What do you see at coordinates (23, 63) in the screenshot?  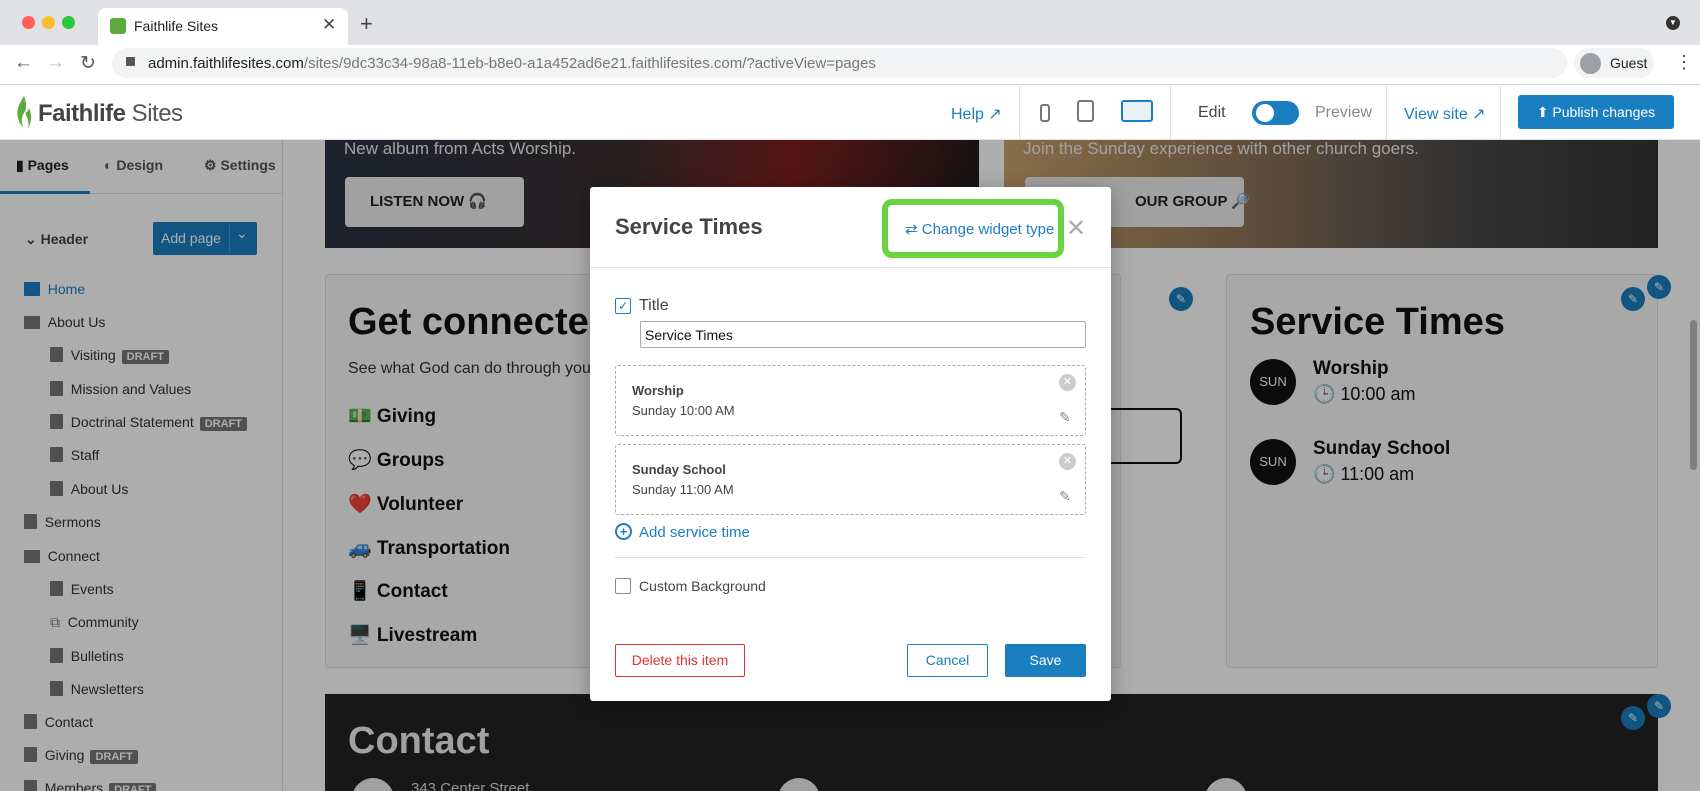 I see `back-arrow-icon: ←` at bounding box center [23, 63].